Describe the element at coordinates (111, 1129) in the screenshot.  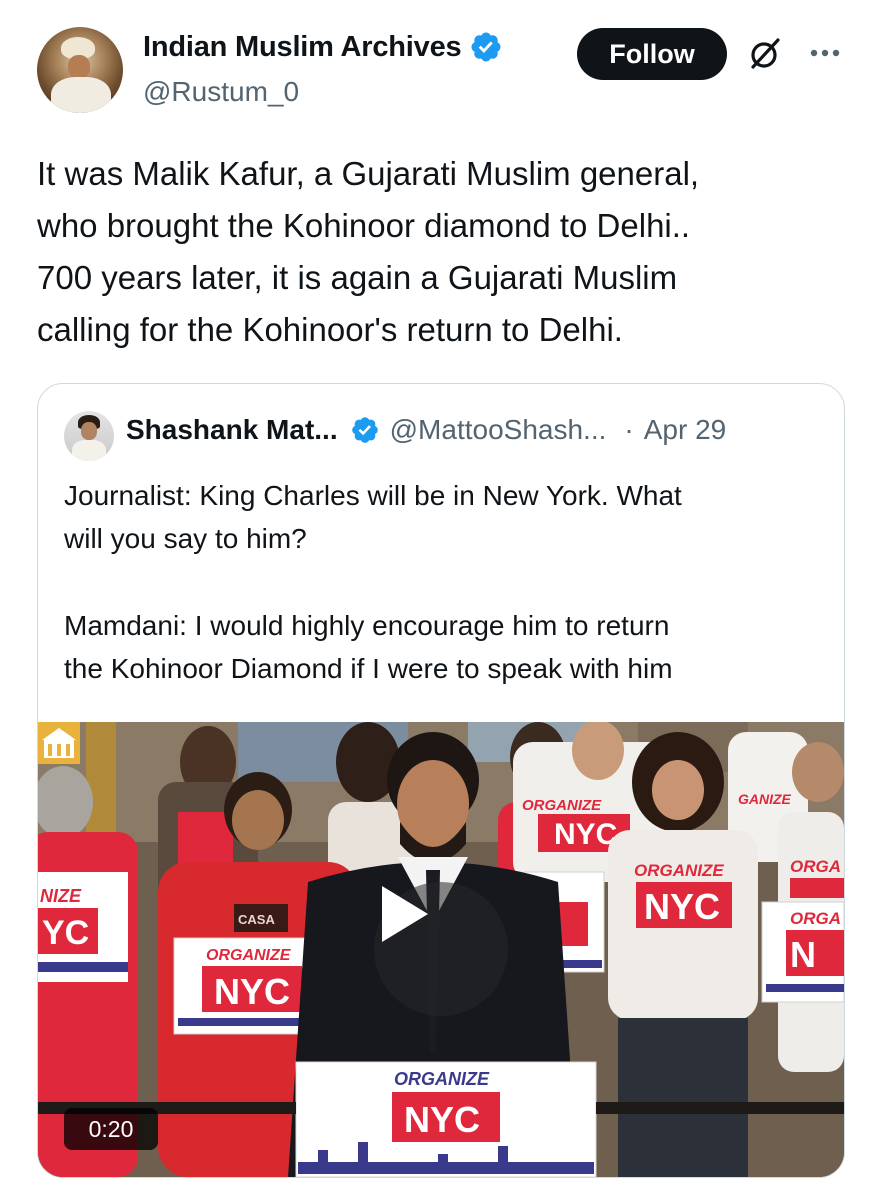
I see `video-duration: 0:20` at that location.